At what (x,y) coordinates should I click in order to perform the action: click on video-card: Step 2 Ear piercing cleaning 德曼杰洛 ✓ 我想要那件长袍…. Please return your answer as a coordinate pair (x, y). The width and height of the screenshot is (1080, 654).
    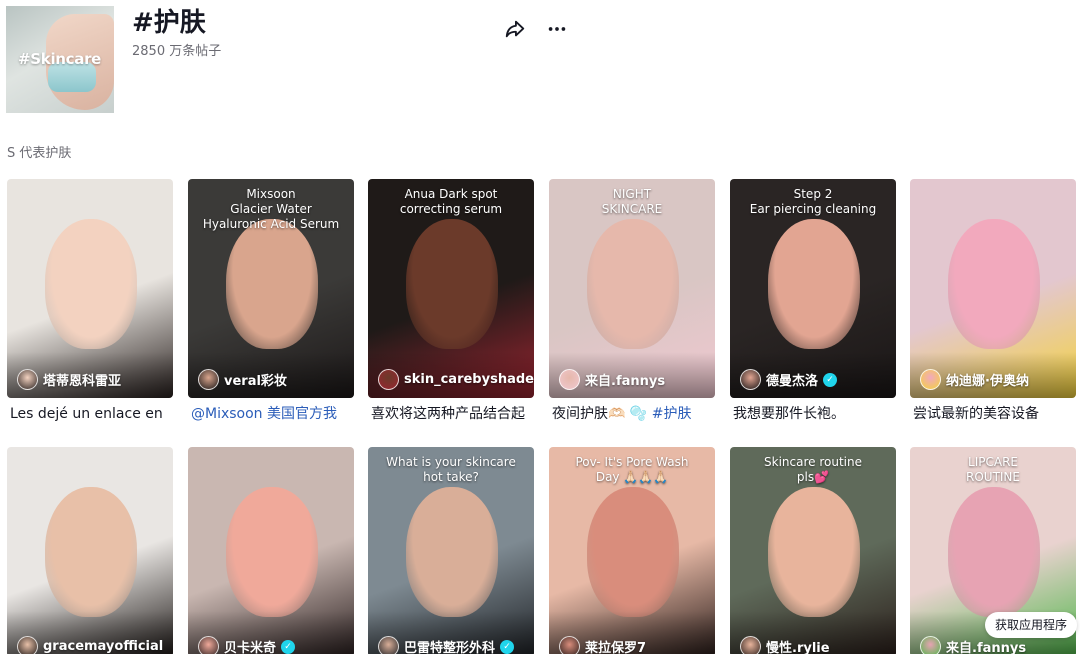
    Looking at the image, I should click on (813, 302).